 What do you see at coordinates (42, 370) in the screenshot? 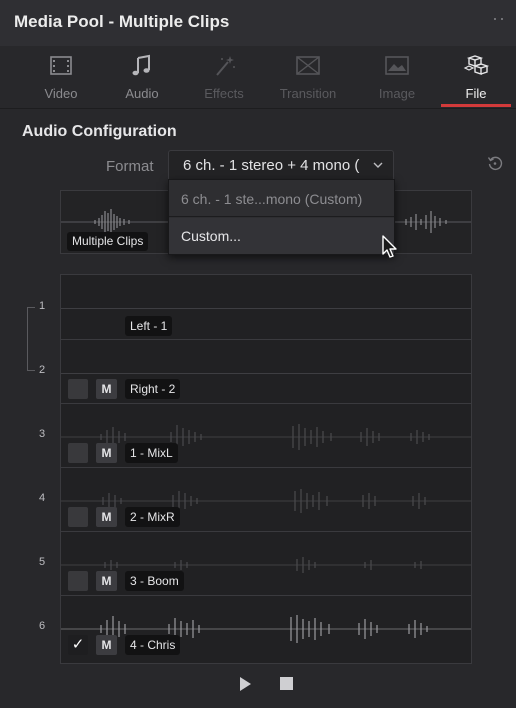
I see `track-number-2: 2` at bounding box center [42, 370].